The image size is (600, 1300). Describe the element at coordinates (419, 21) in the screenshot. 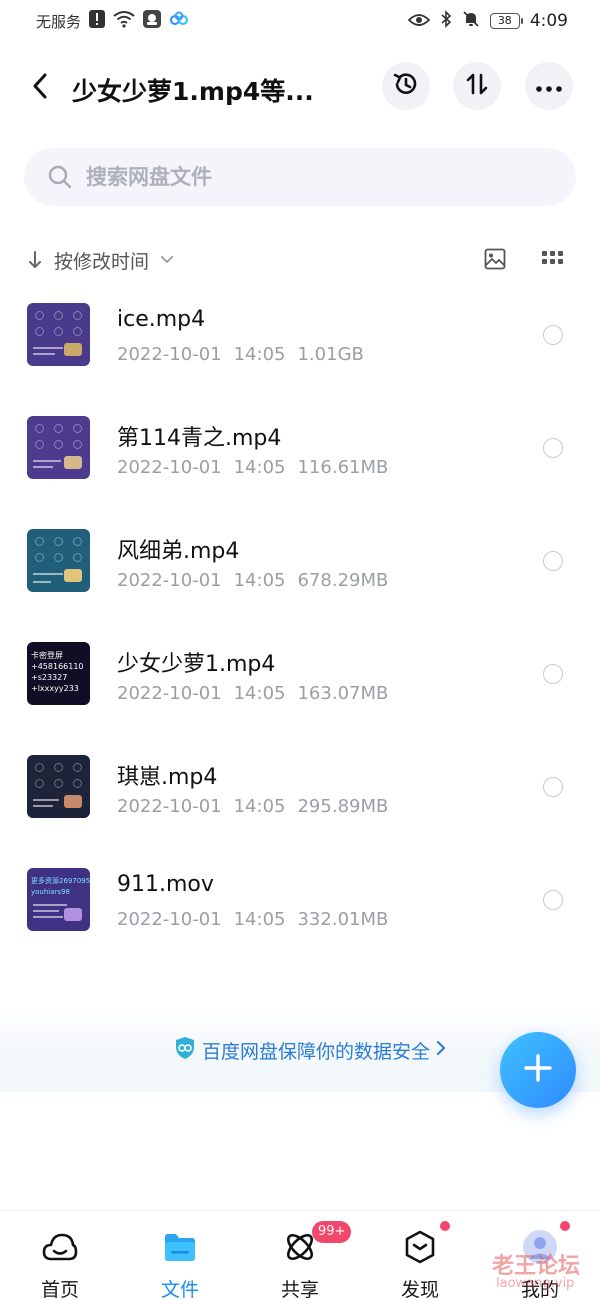

I see `eye-icon` at that location.